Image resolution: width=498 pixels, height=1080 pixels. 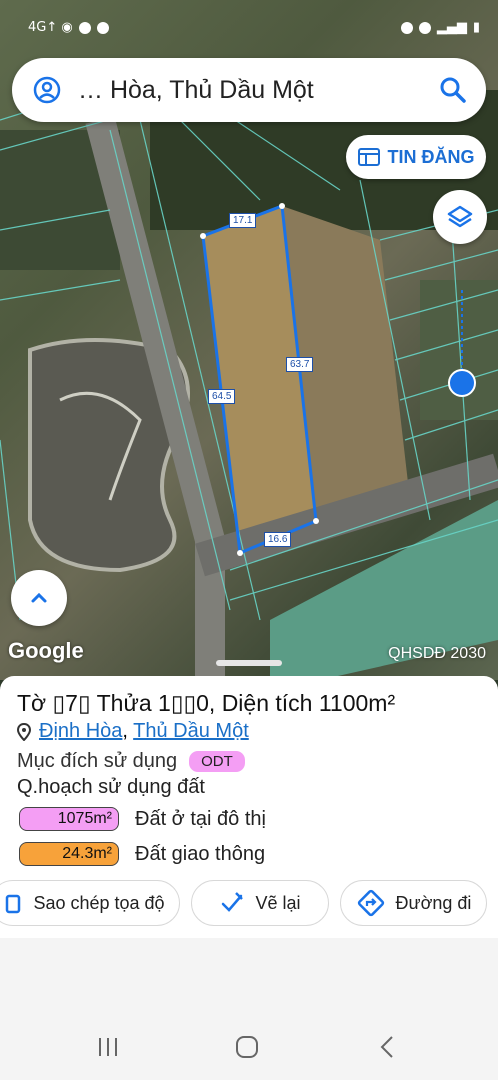 What do you see at coordinates (50, 27) in the screenshot?
I see `status-left-text: 4G↑ ◉` at bounding box center [50, 27].